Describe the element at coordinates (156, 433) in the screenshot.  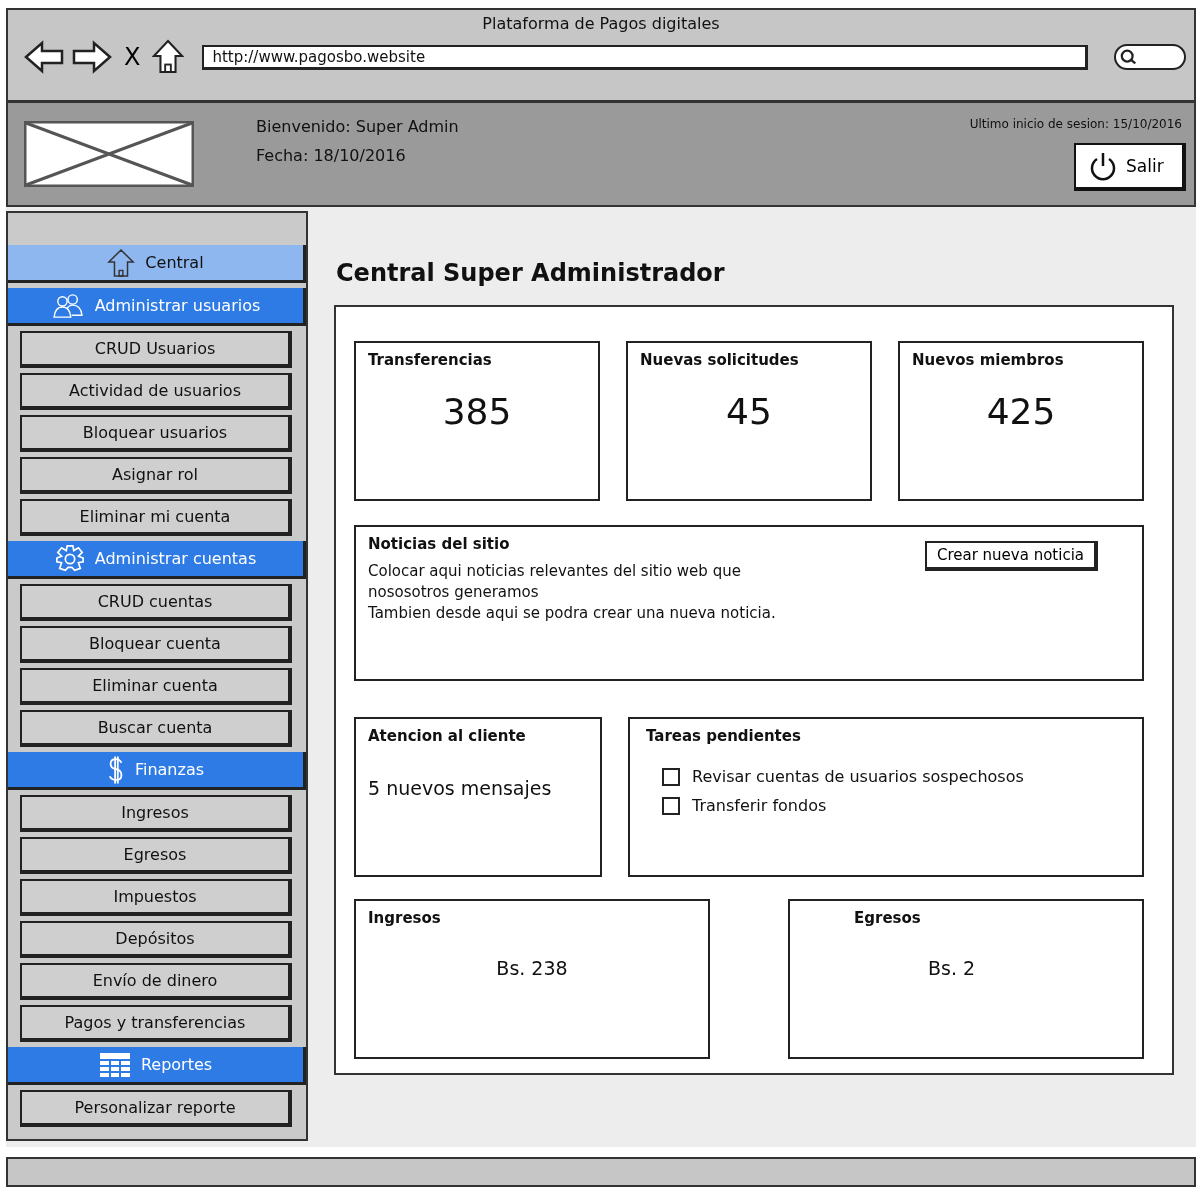
I see `sidebar-item: Bloquear usuarios` at that location.